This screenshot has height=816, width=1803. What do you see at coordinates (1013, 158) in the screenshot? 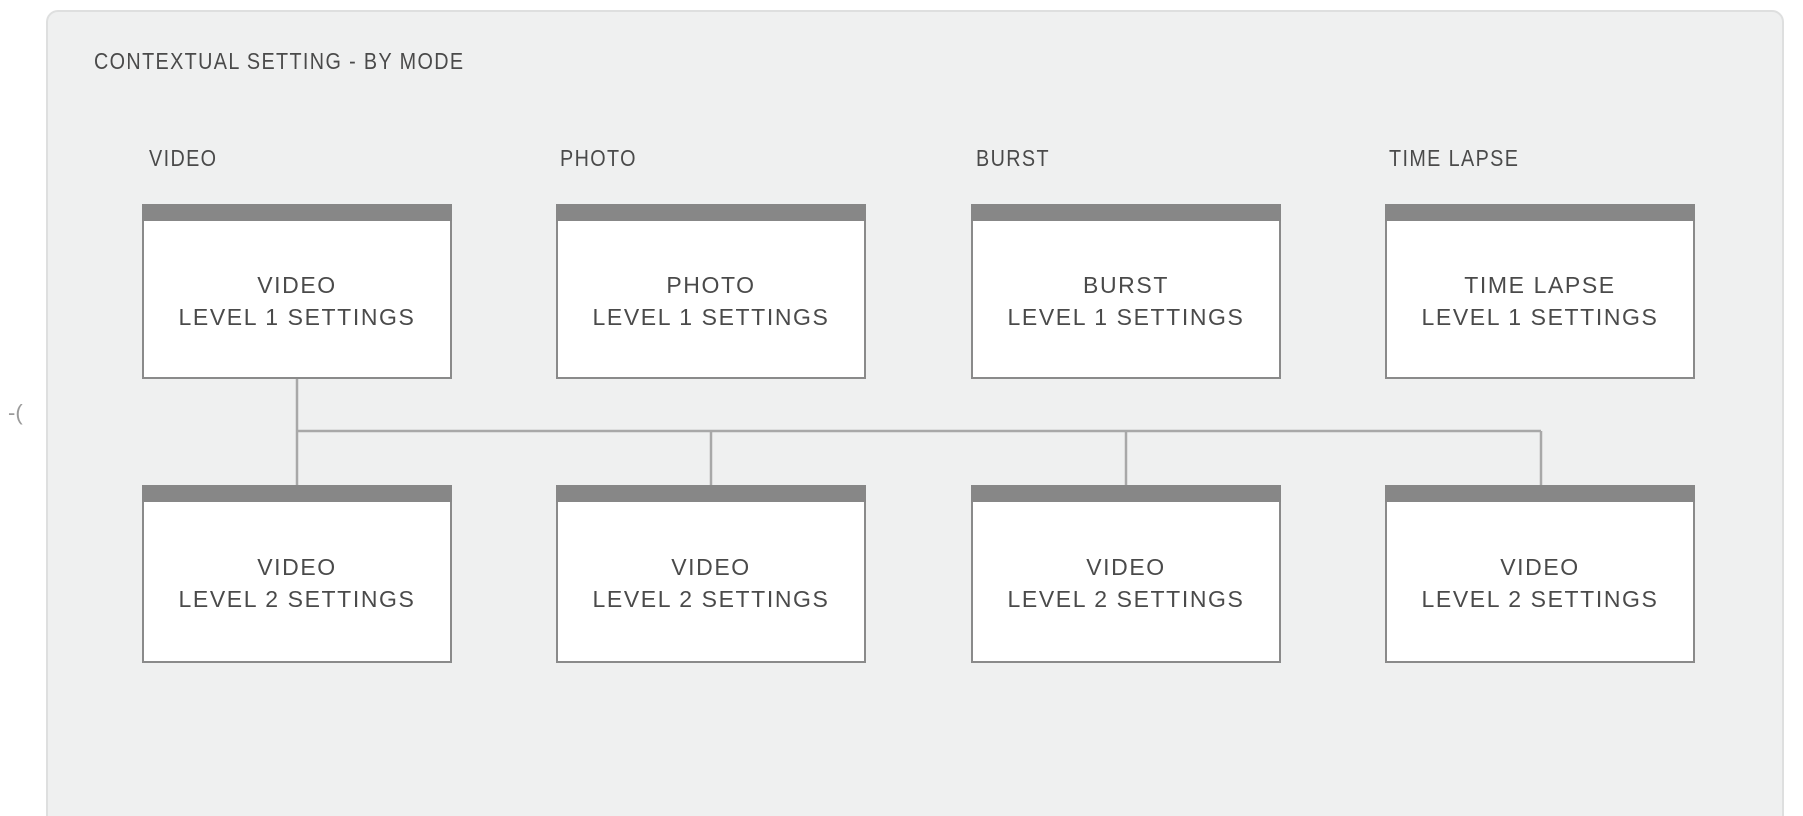
I see `column-label-burst: BURST` at bounding box center [1013, 158].